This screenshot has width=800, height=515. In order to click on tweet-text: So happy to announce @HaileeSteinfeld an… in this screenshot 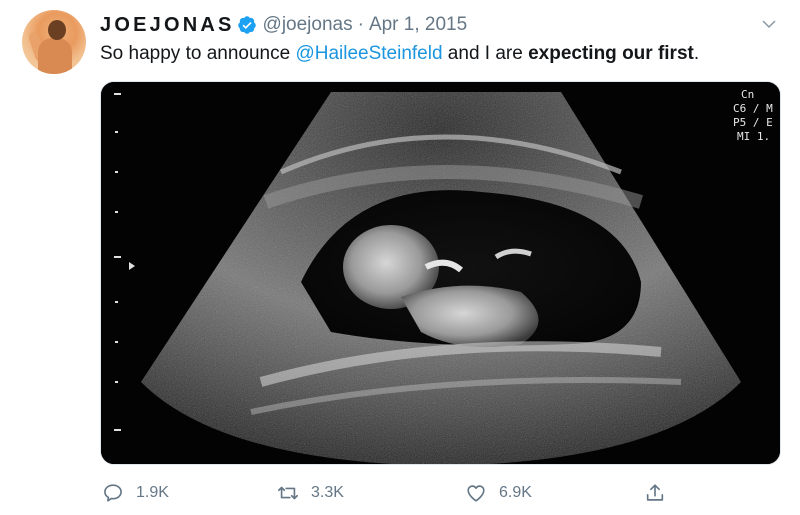, I will do `click(399, 54)`.